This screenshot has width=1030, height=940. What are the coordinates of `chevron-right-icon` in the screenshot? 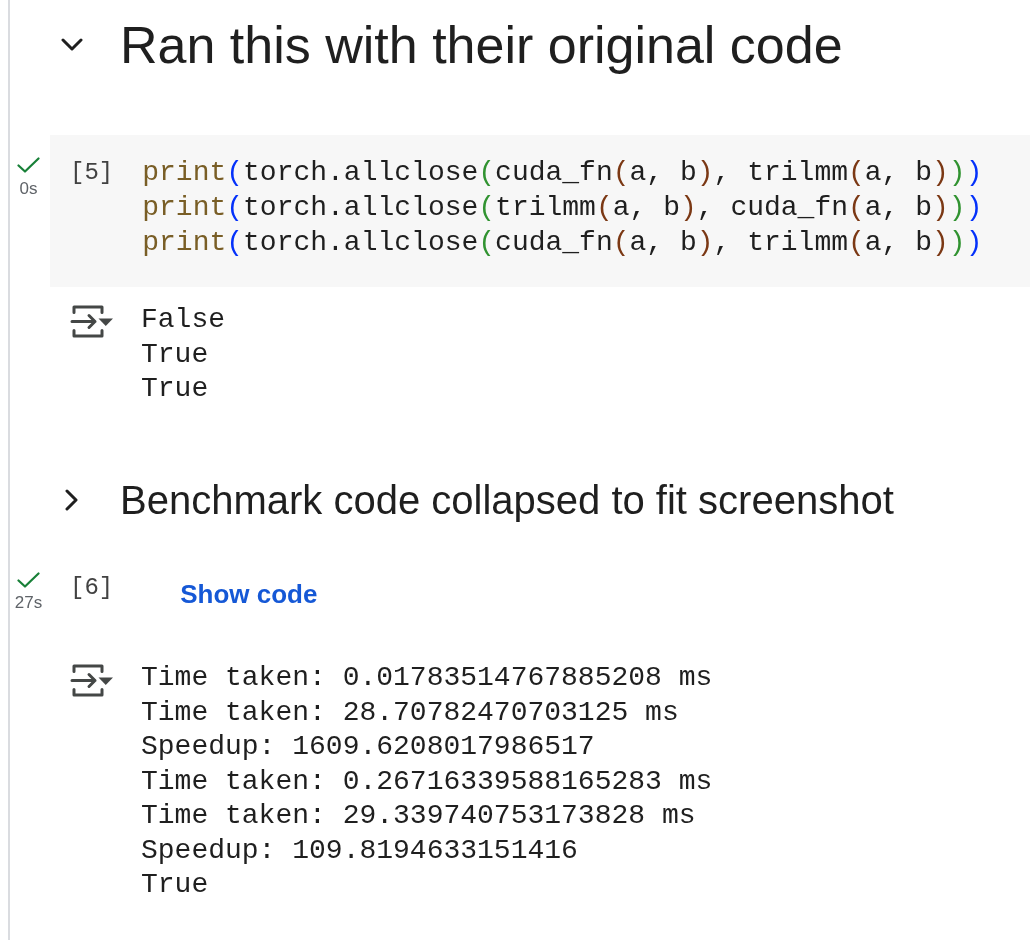 It's located at (72, 499).